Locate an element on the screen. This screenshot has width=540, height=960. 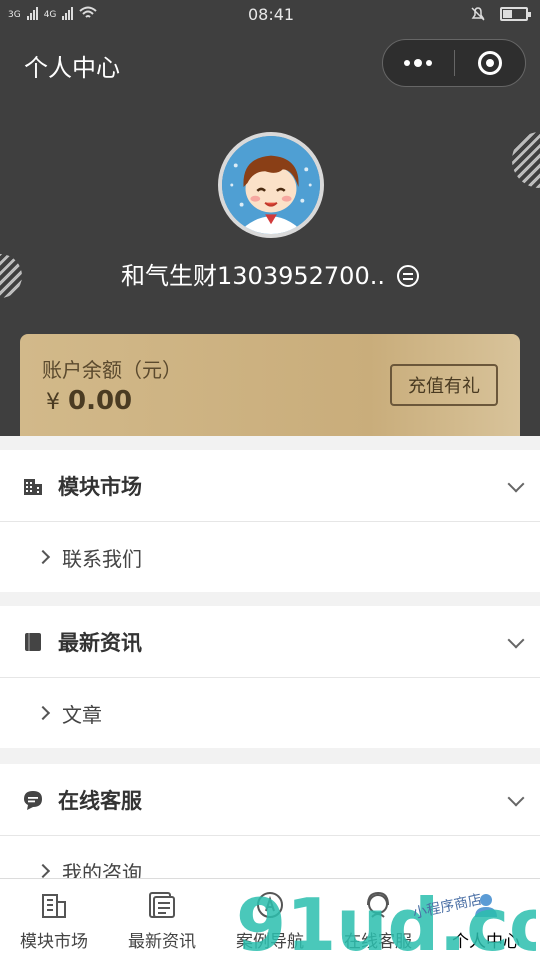
switch-account-icon is located at coordinates (407, 276).